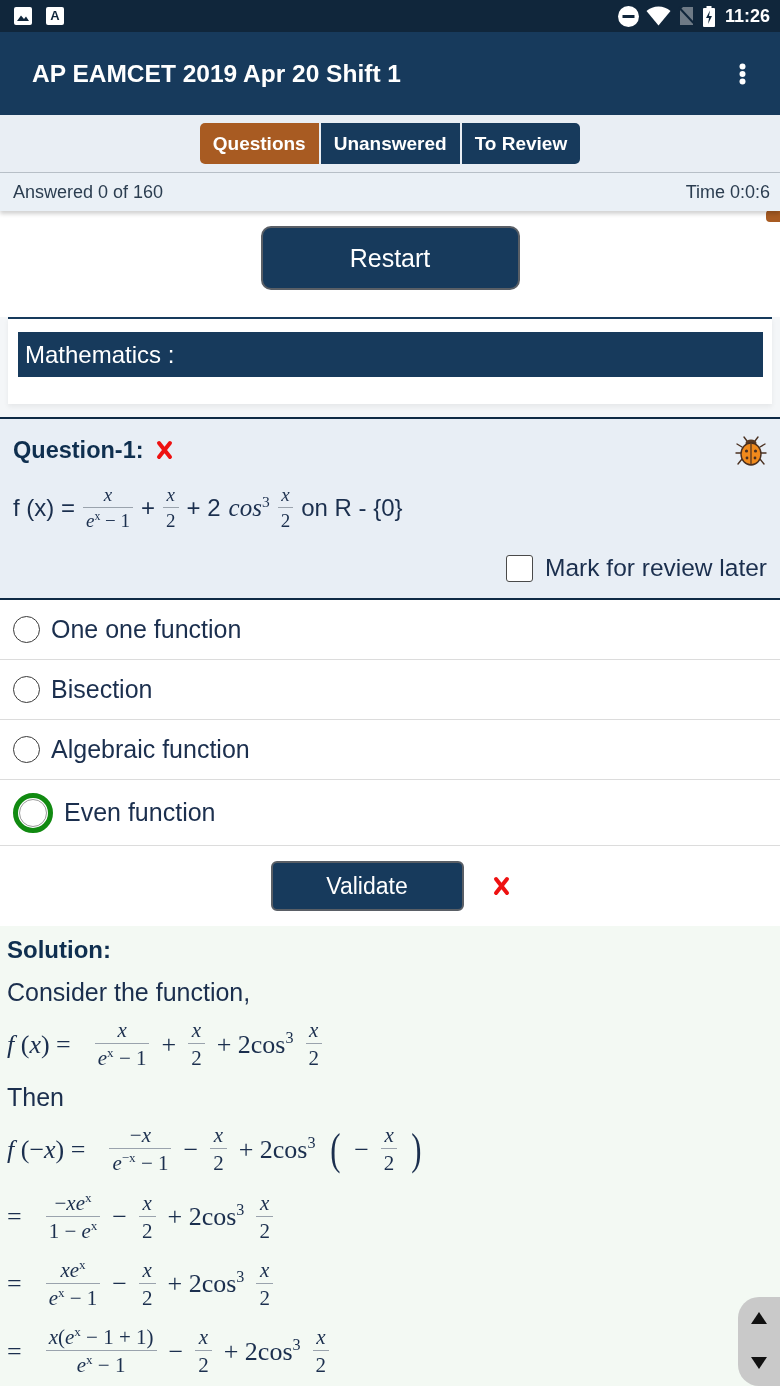 This screenshot has height=1386, width=780. Describe the element at coordinates (46, 1149) in the screenshot. I see `equation-lhs: f (−x) =` at that location.